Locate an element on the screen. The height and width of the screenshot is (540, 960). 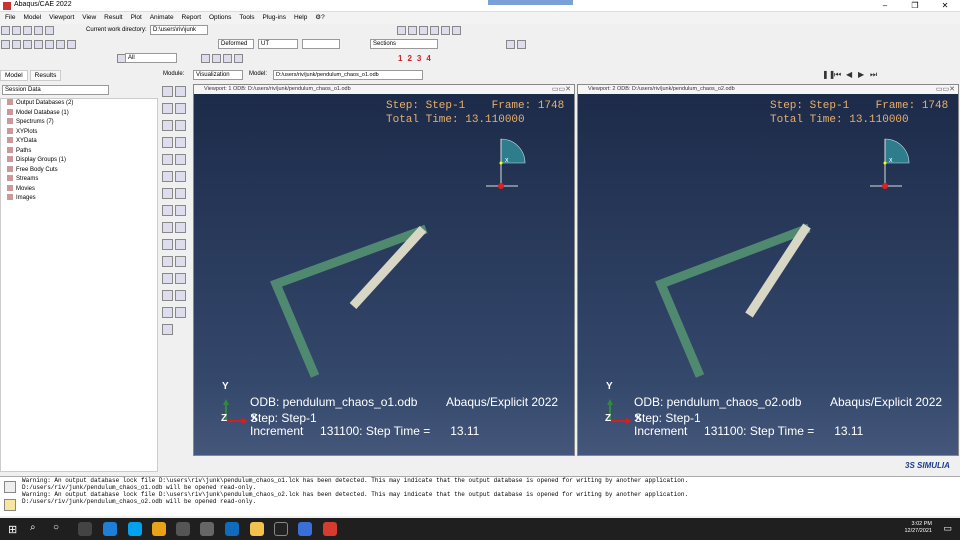
layer-icon is located at coordinates (180, 295).